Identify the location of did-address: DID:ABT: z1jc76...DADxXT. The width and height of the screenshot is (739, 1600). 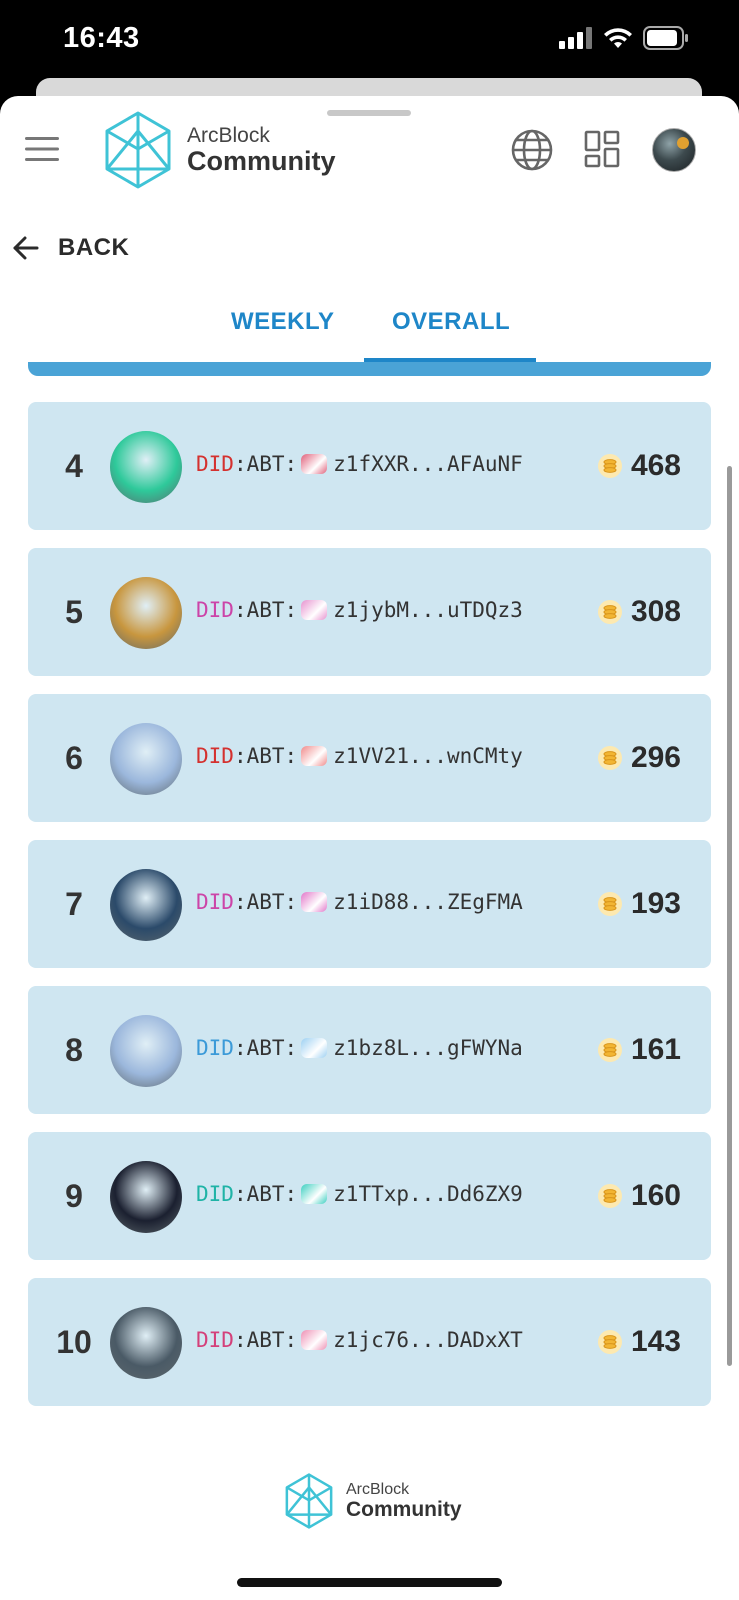
(359, 1340).